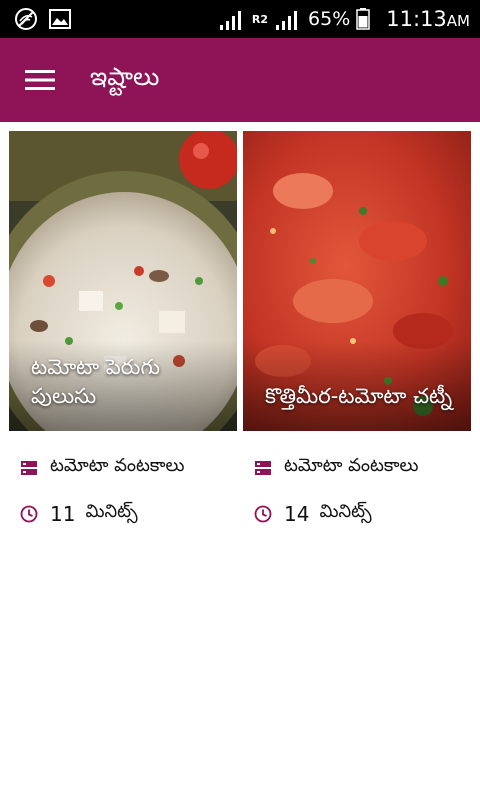  I want to click on recipe-time-row: 14 మినిట్స్, so click(313, 513).